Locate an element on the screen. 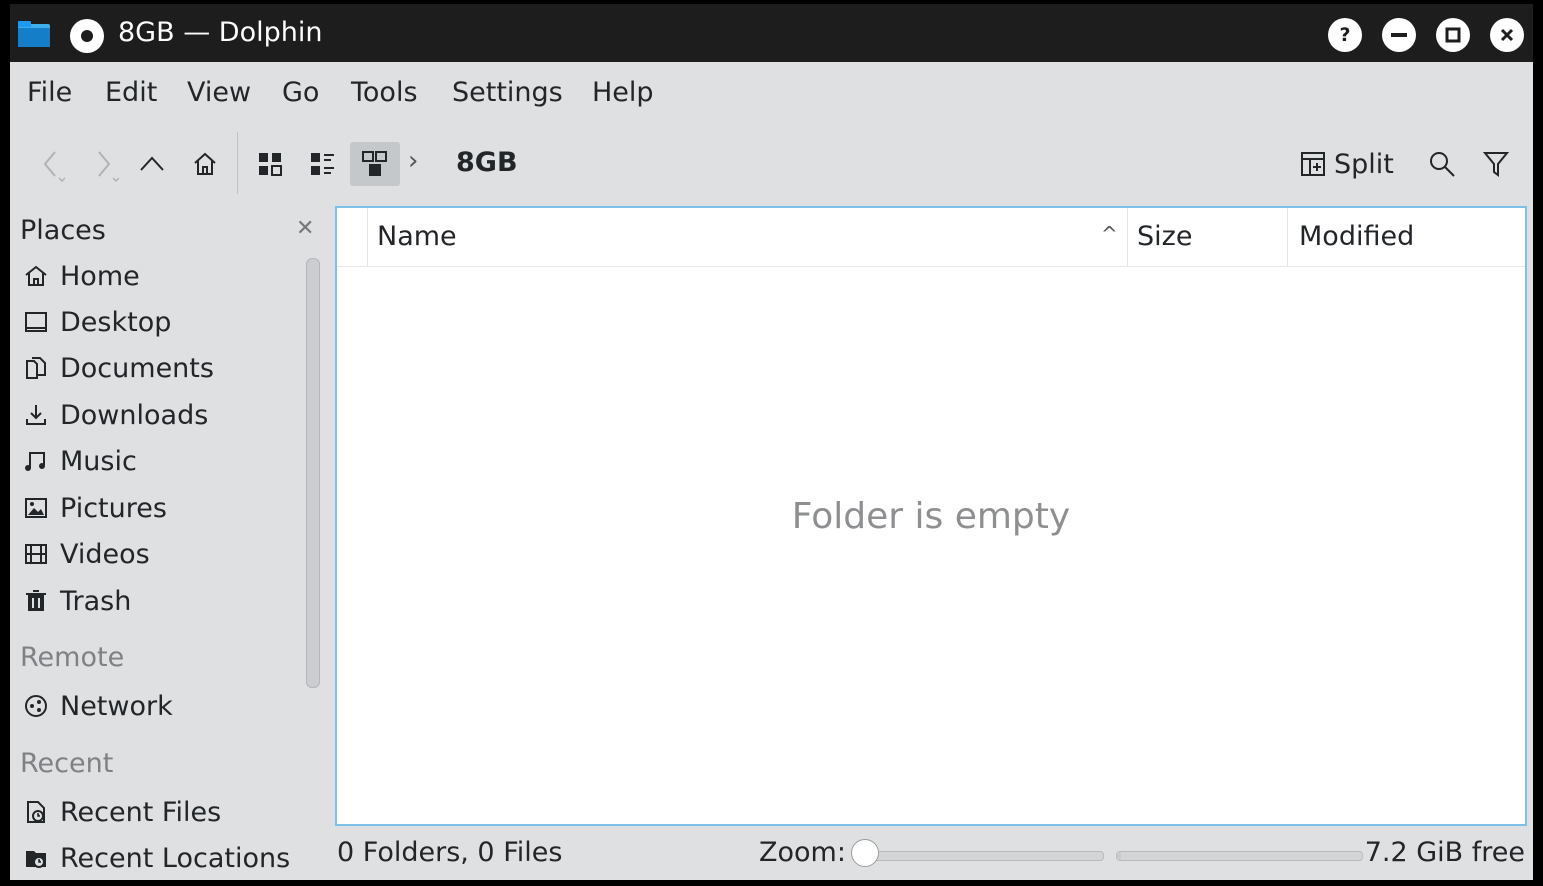 The width and height of the screenshot is (1543, 886). places-item-music: Music is located at coordinates (79, 461).